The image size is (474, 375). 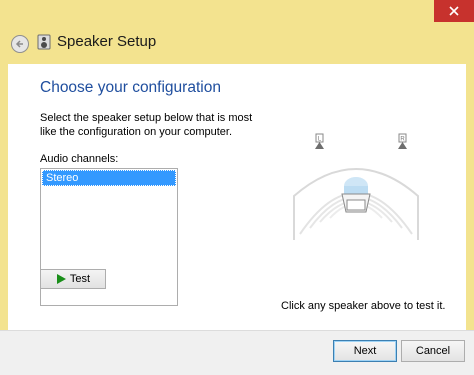 I want to click on title-bar: Speaker Setup, so click(x=237, y=42).